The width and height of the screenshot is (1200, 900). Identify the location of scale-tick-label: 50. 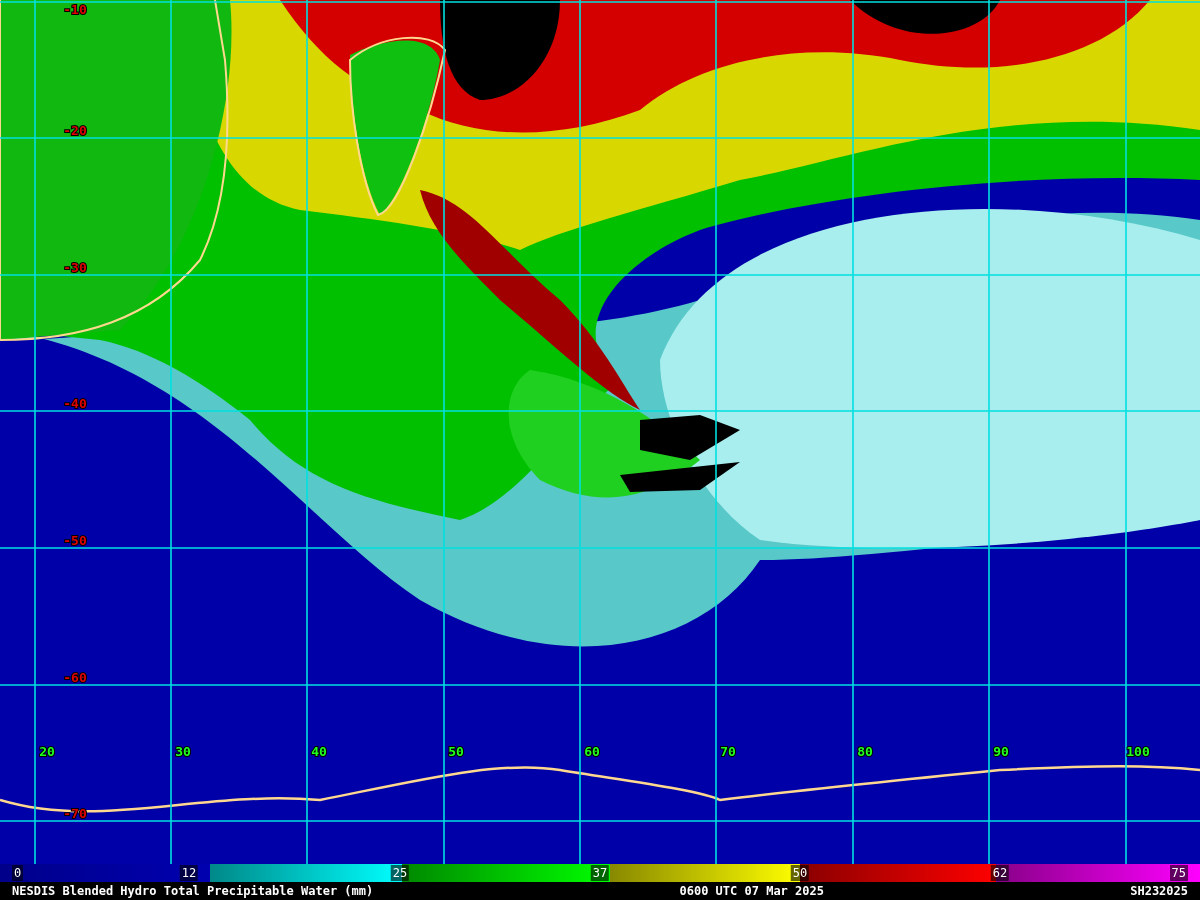
(800, 873).